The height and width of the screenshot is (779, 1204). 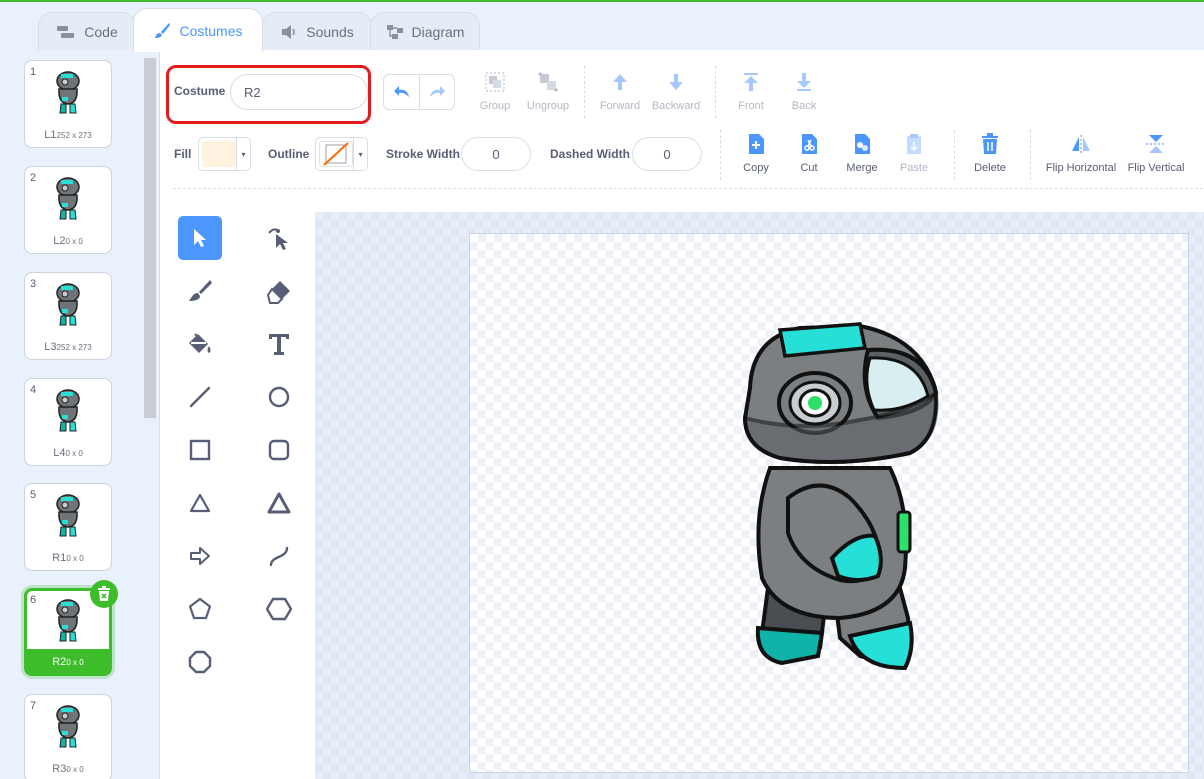 I want to click on dashed-width-input, so click(x=667, y=154).